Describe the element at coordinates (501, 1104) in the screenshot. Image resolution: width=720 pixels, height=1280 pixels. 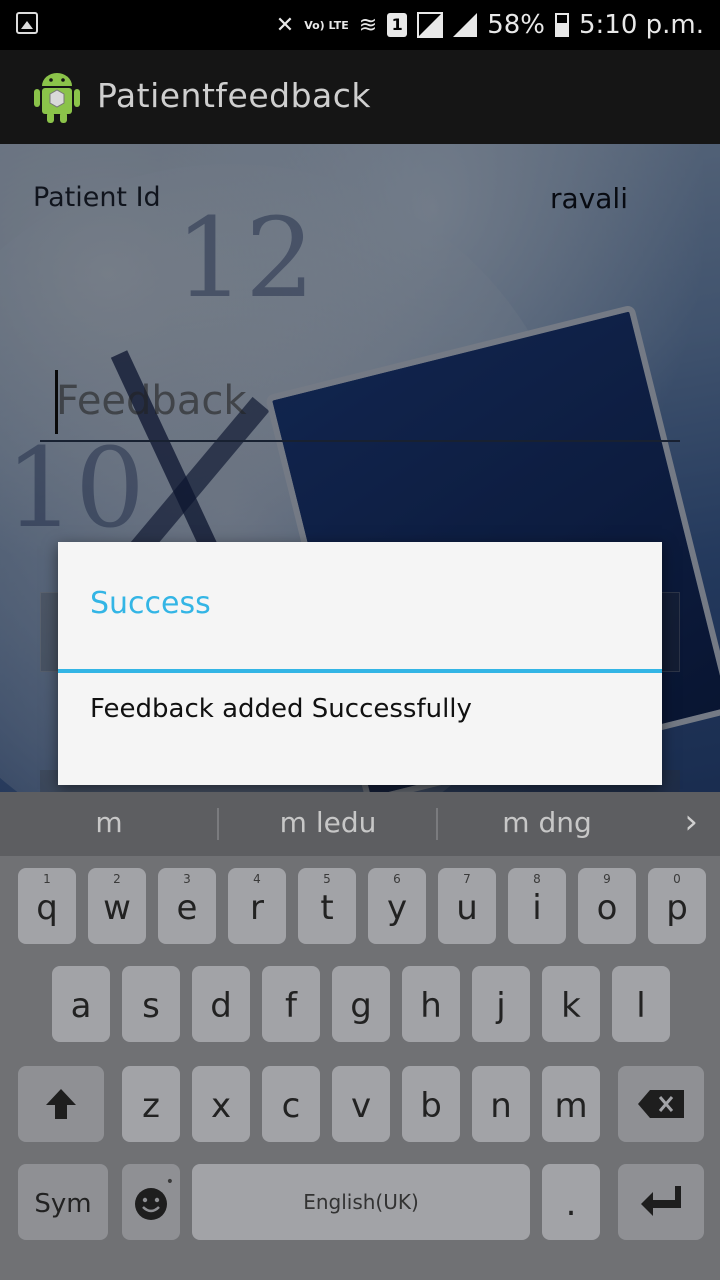
I see `key-n: n` at that location.